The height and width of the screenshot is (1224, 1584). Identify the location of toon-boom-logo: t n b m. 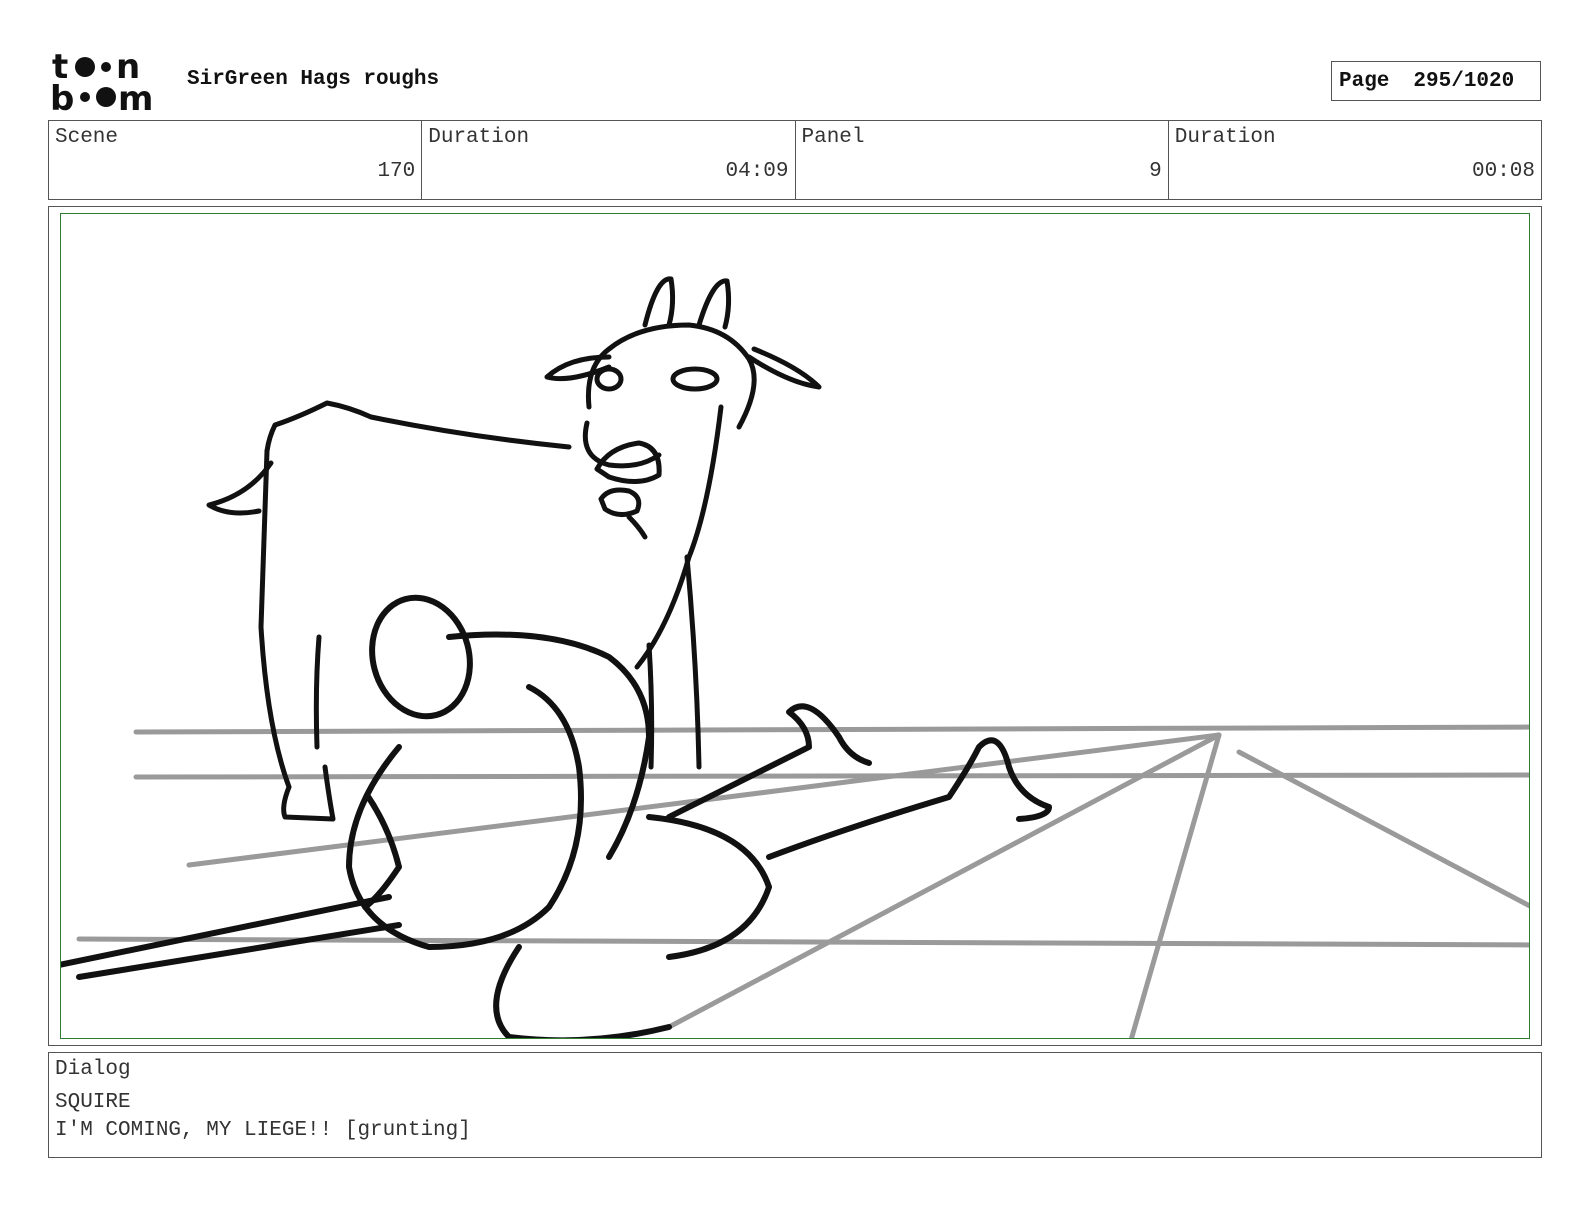
(101, 81).